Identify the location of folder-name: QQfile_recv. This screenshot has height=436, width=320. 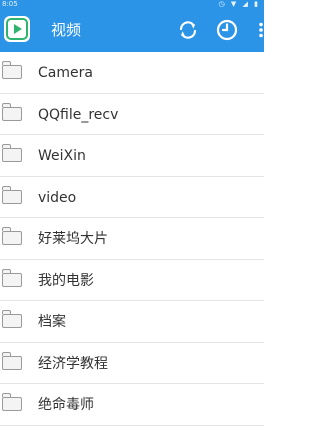
(78, 114).